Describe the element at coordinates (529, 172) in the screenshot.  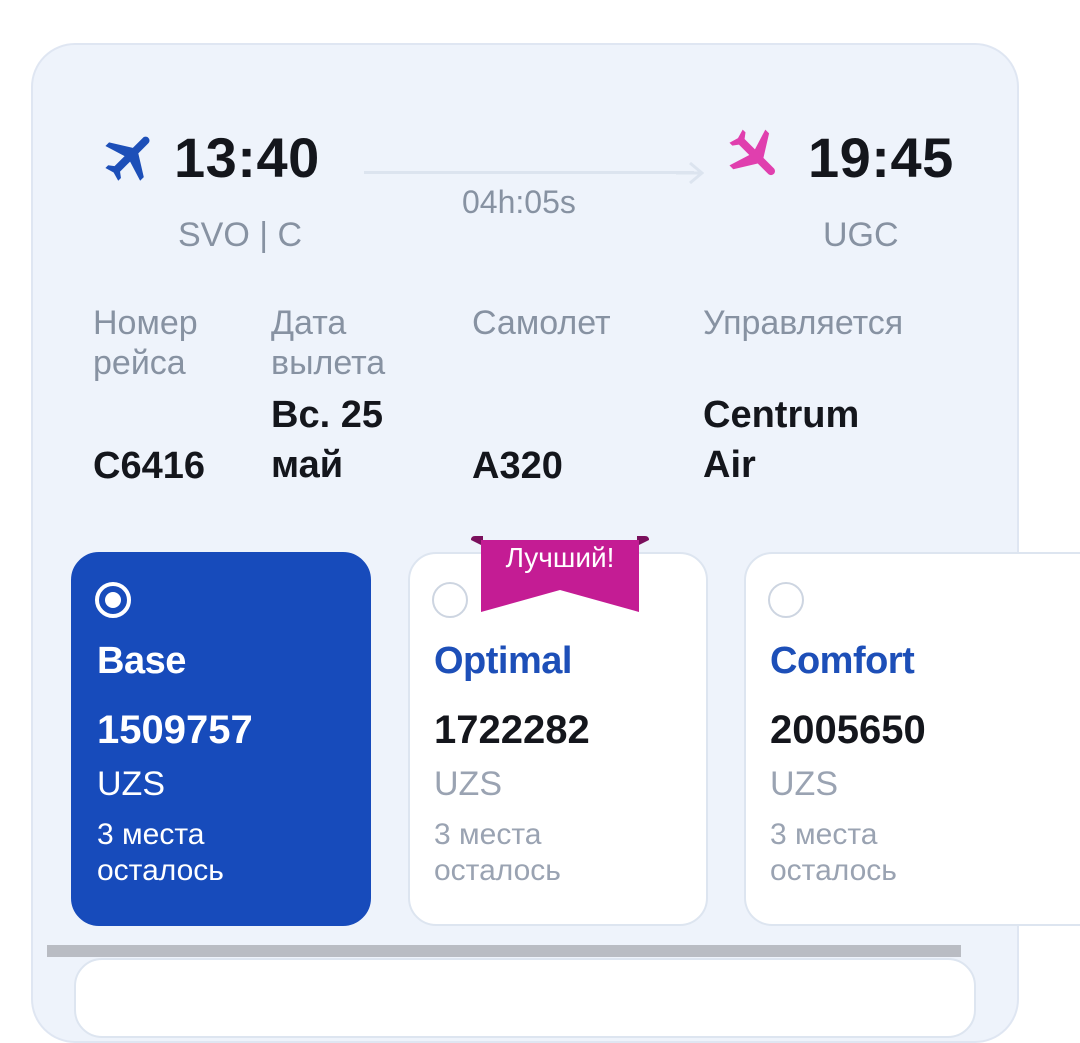
I see `route-line` at that location.